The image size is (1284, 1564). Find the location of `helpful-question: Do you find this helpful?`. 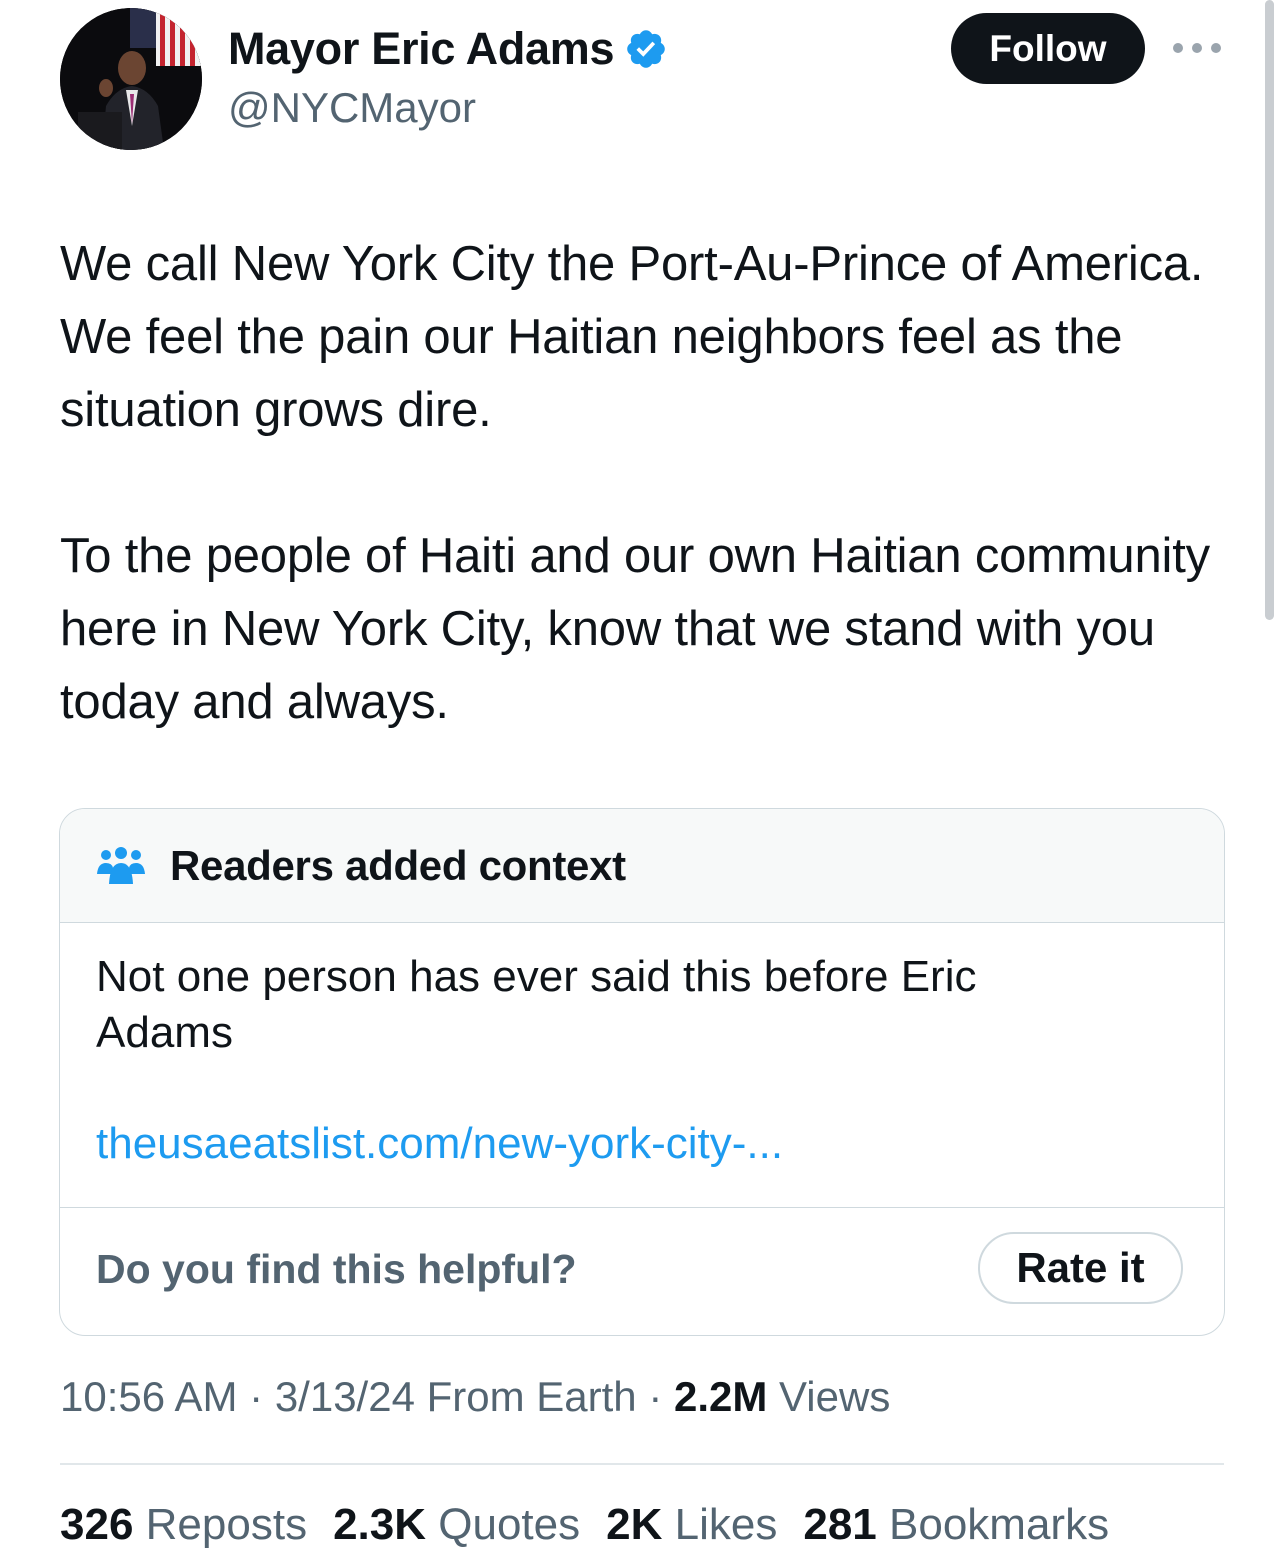

helpful-question: Do you find this helpful? is located at coordinates (336, 1269).